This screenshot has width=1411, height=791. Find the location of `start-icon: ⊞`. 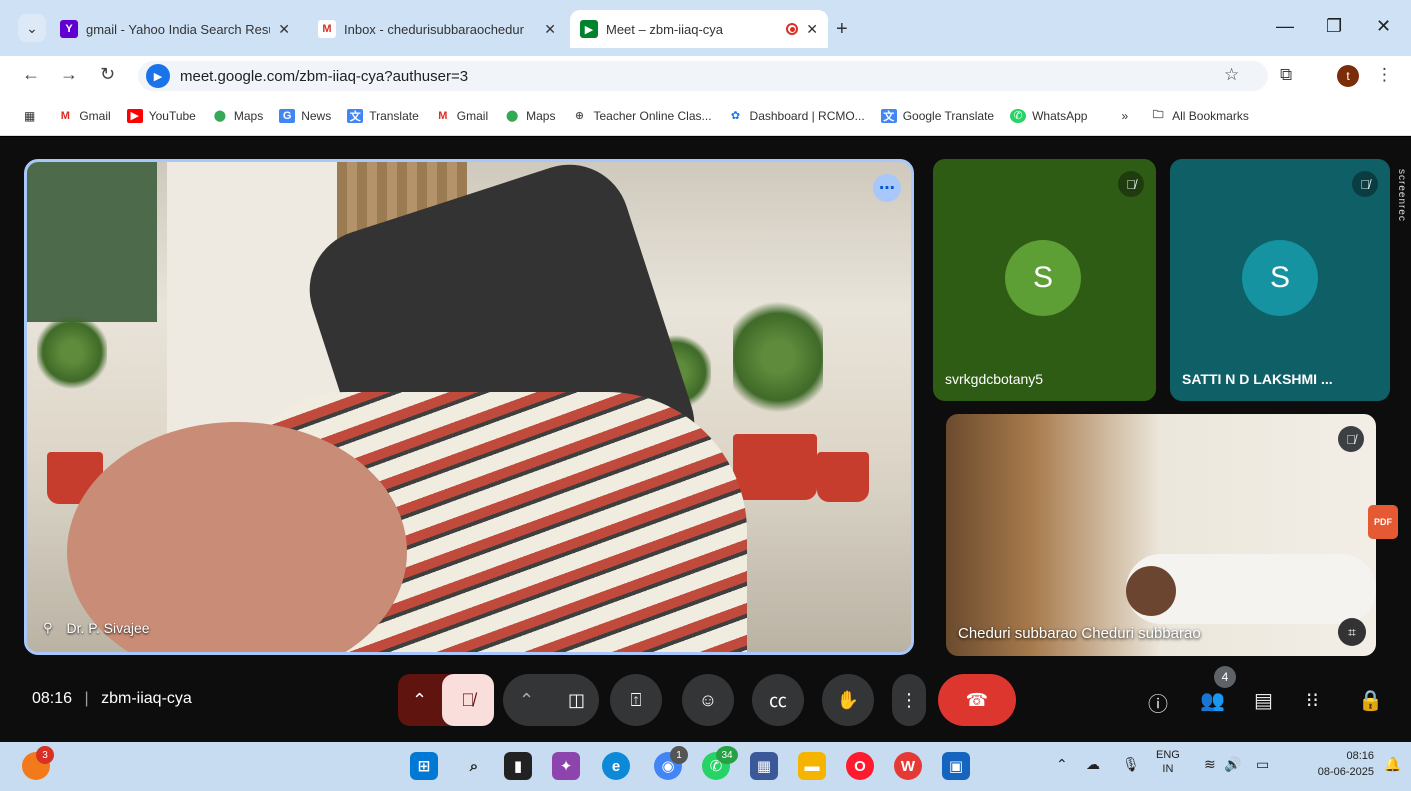

start-icon: ⊞ is located at coordinates (424, 766).